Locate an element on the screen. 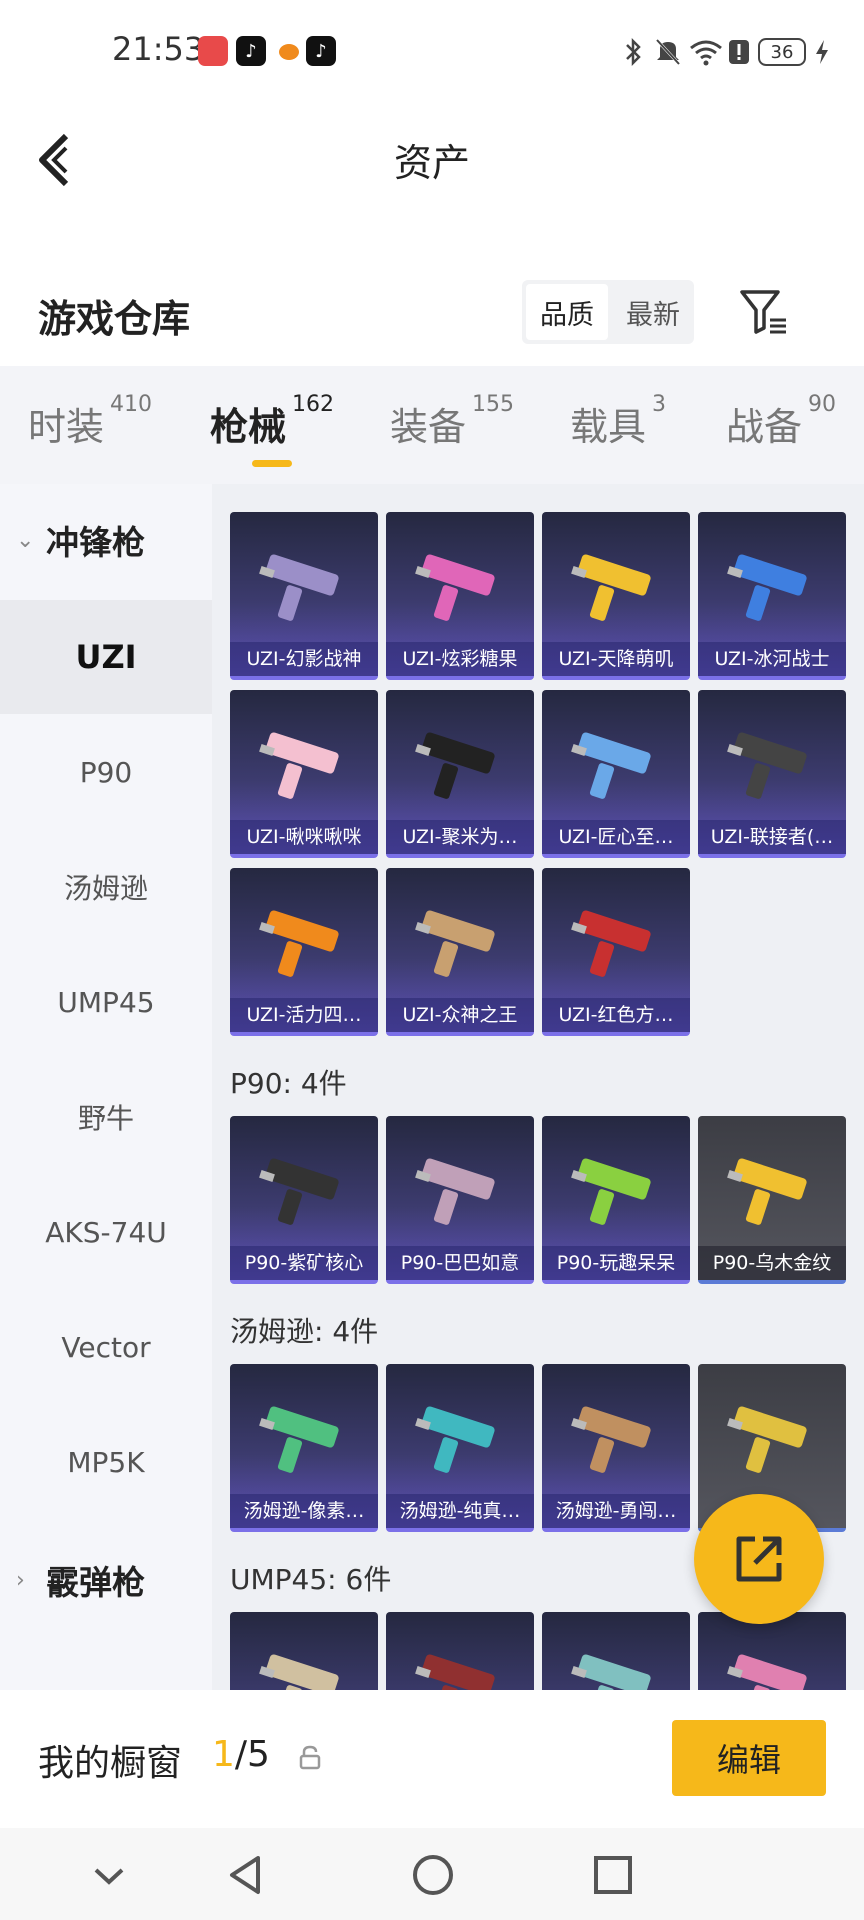 This screenshot has width=864, height=1920. tab-count: 90 is located at coordinates (822, 404).